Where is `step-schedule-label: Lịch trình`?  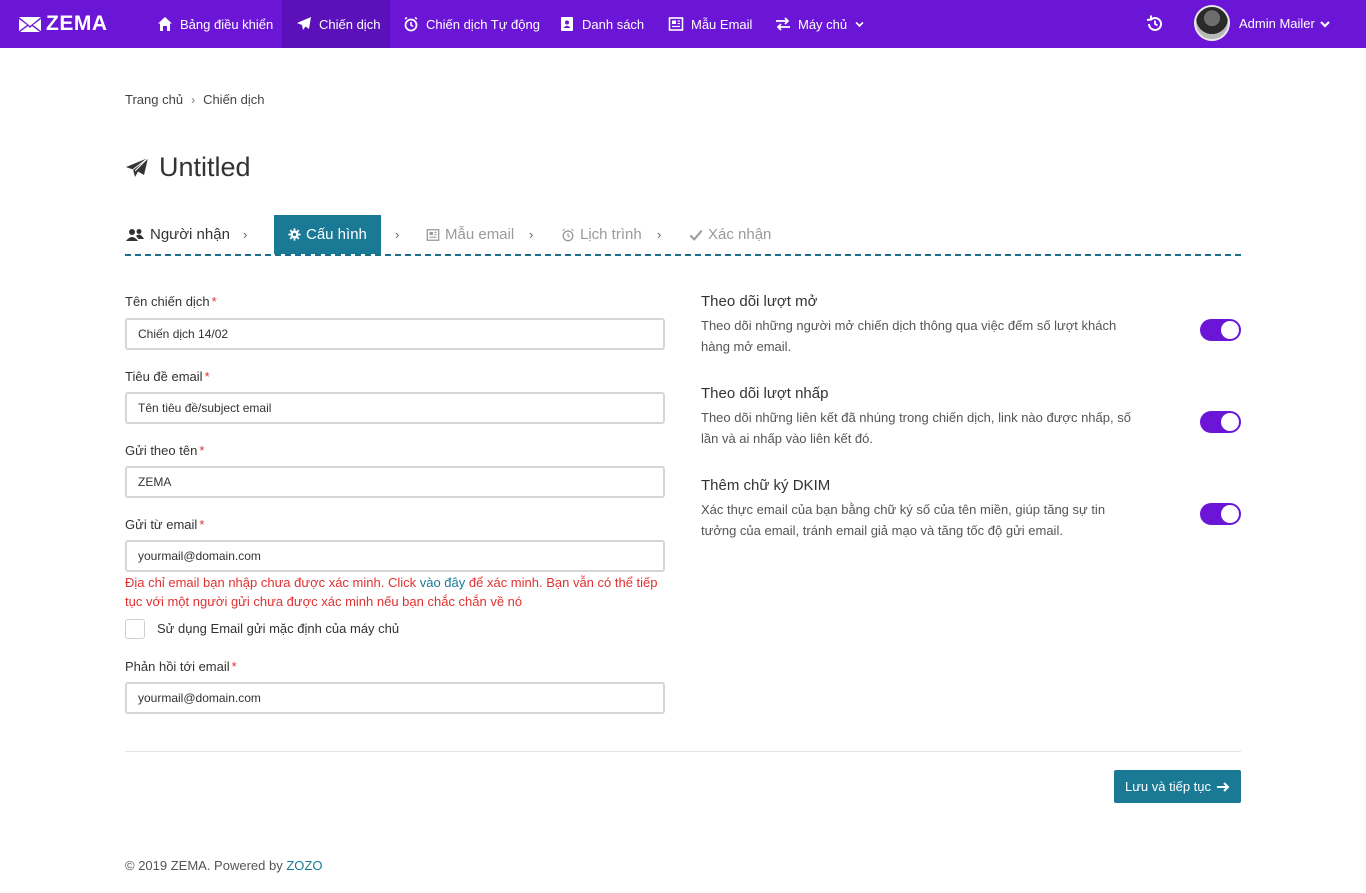 step-schedule-label: Lịch trình is located at coordinates (611, 234).